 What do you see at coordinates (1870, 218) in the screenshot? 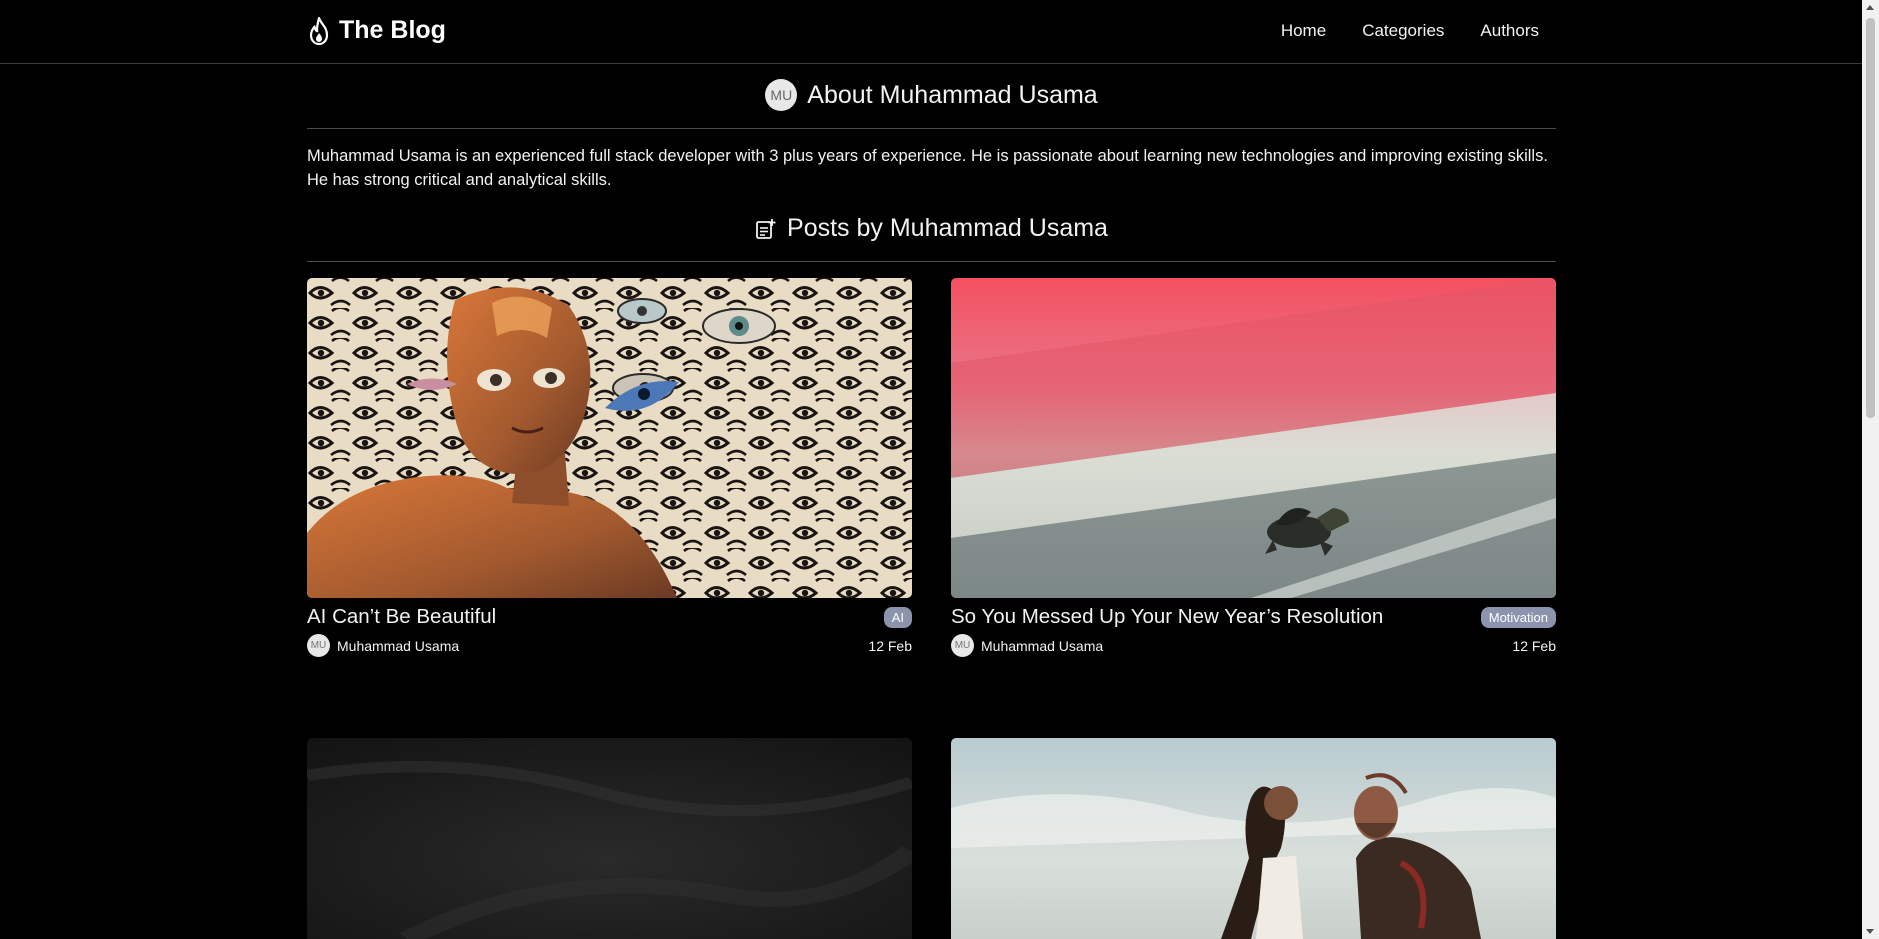
I see `scroll-thumb` at bounding box center [1870, 218].